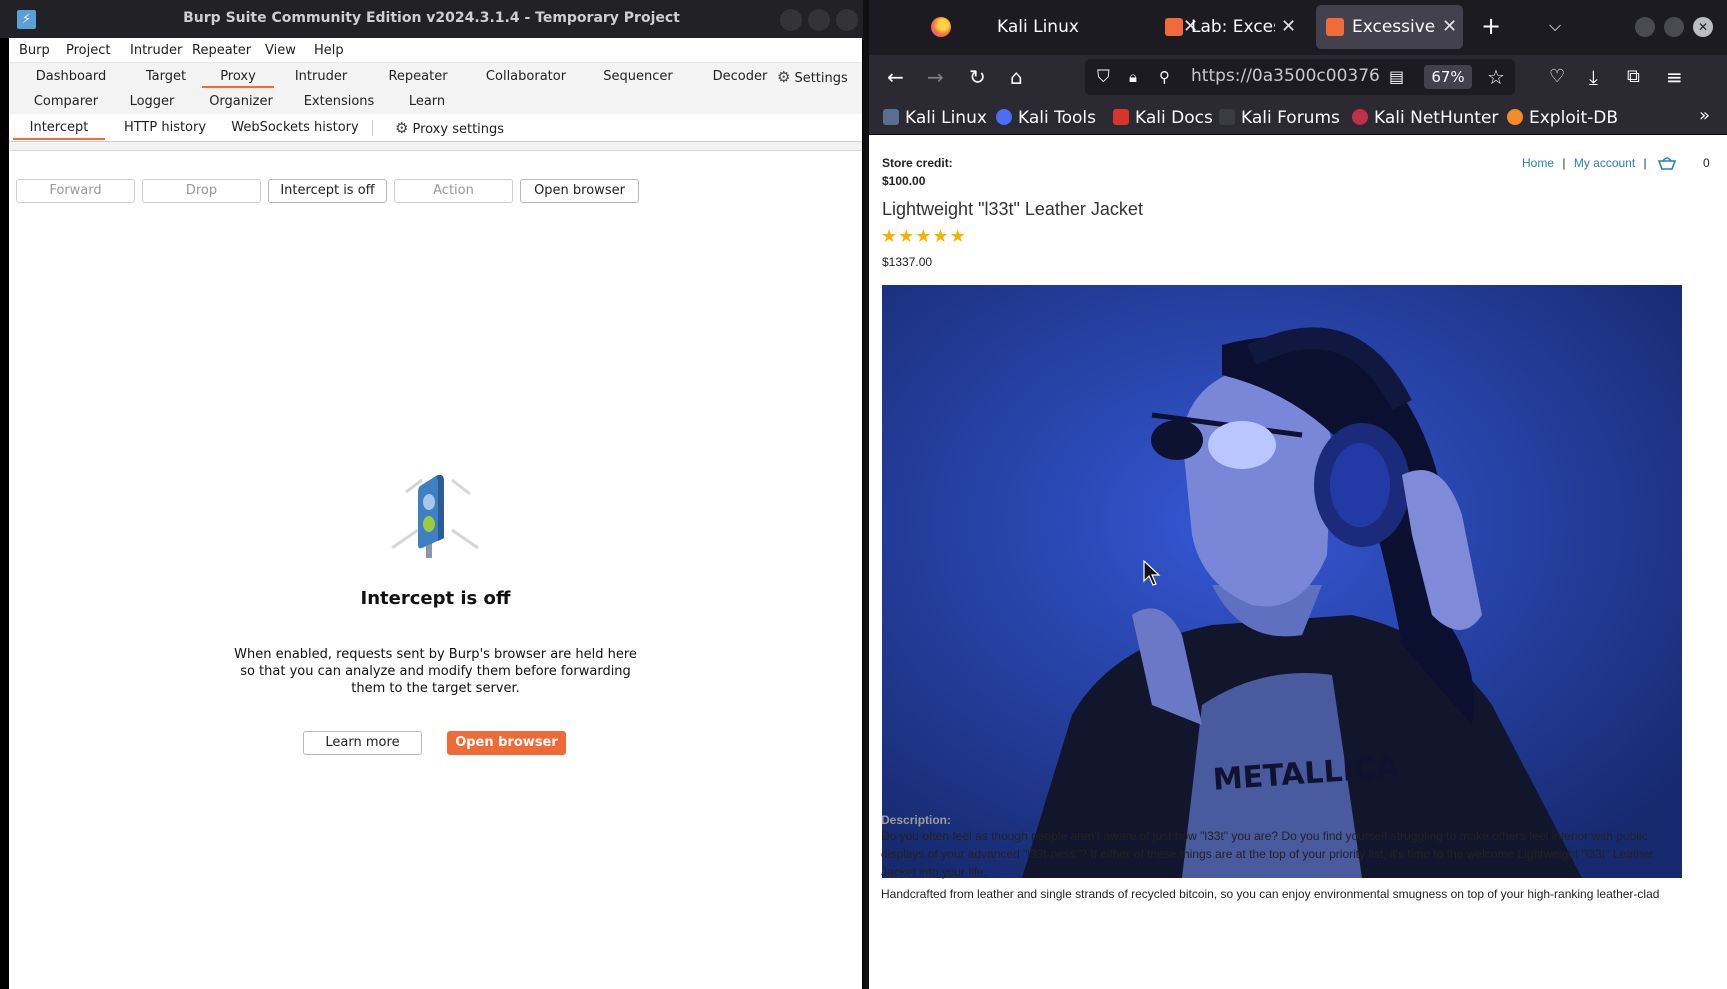 This screenshot has height=989, width=1727. What do you see at coordinates (71, 77) in the screenshot?
I see `tab-dashboard: Dashboard` at bounding box center [71, 77].